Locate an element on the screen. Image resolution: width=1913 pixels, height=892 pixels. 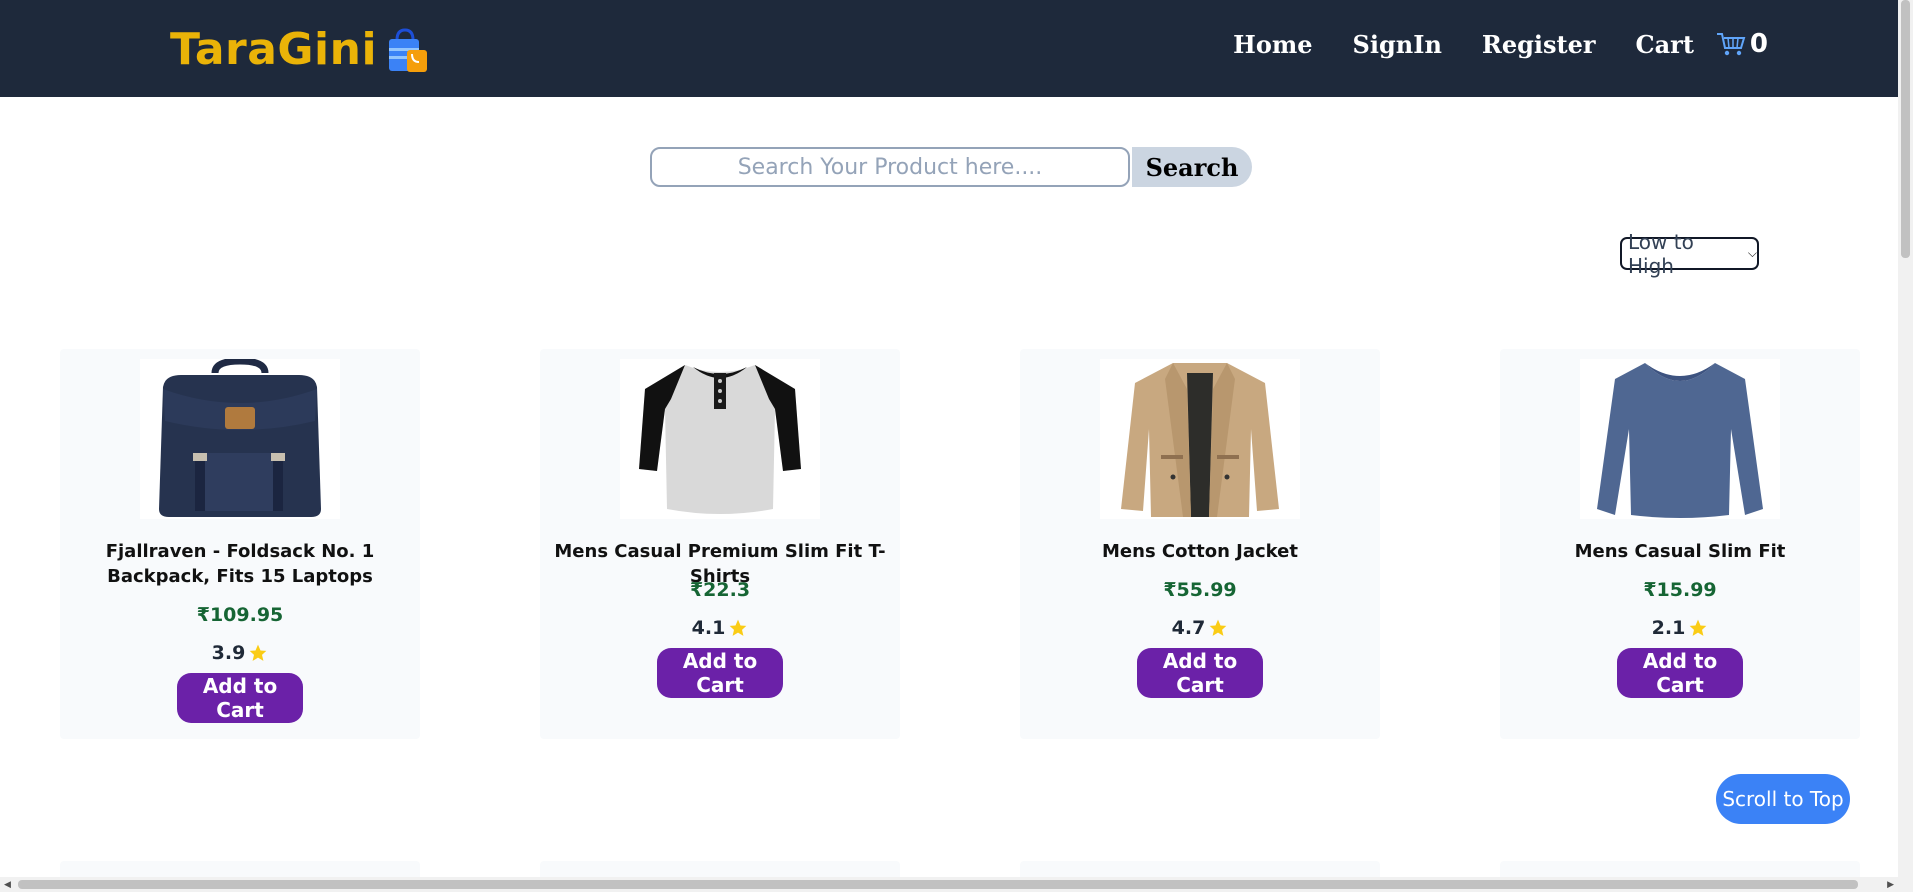
logo: TaraGini is located at coordinates (300, 49).